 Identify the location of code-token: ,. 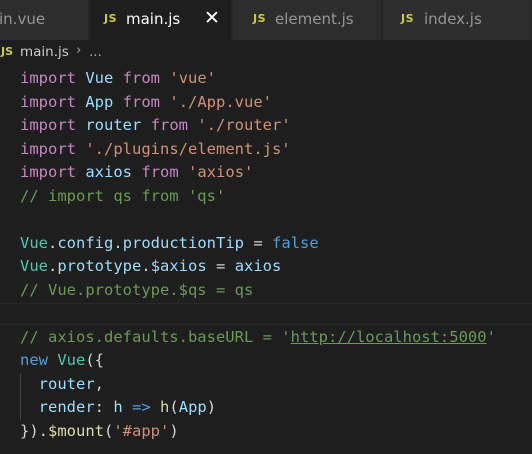
(99, 383).